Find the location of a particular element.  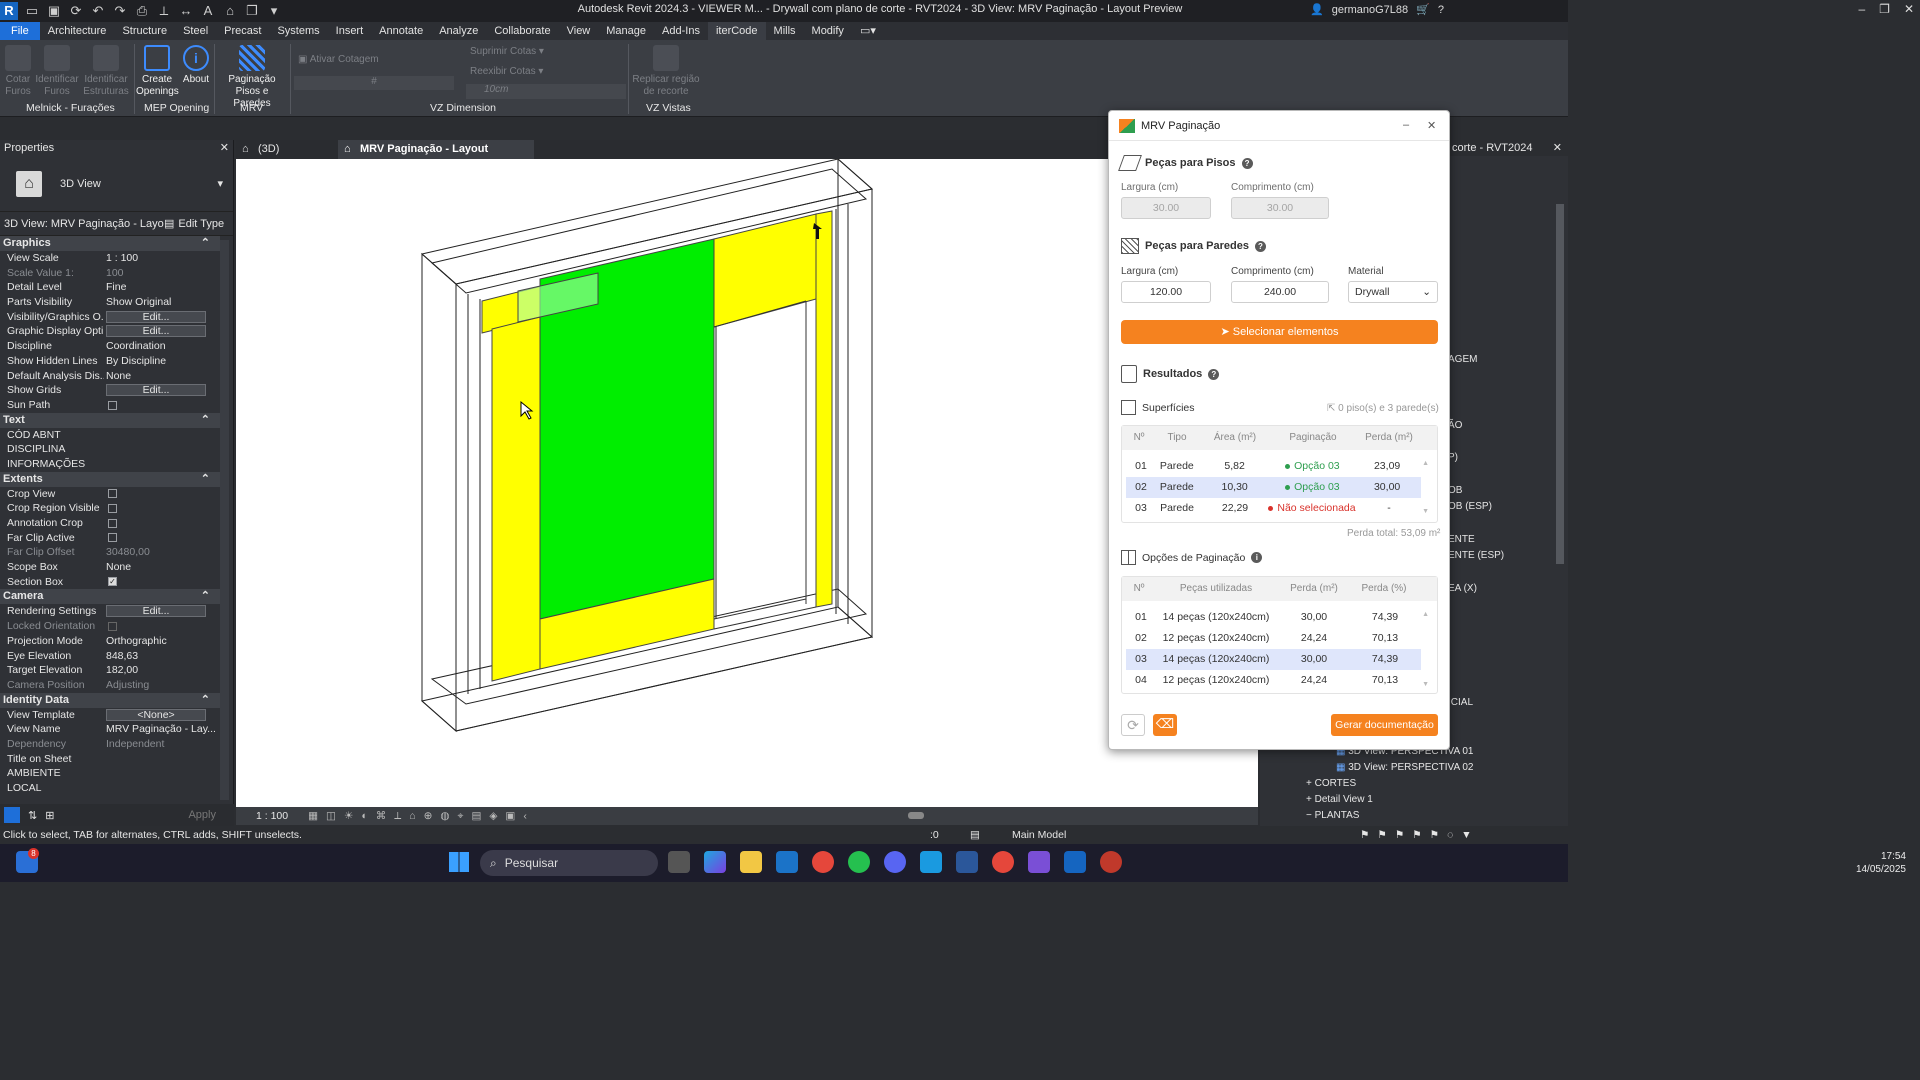

reexibir-cotas-button: Reexibir Cotas ▾ is located at coordinates (506, 72).